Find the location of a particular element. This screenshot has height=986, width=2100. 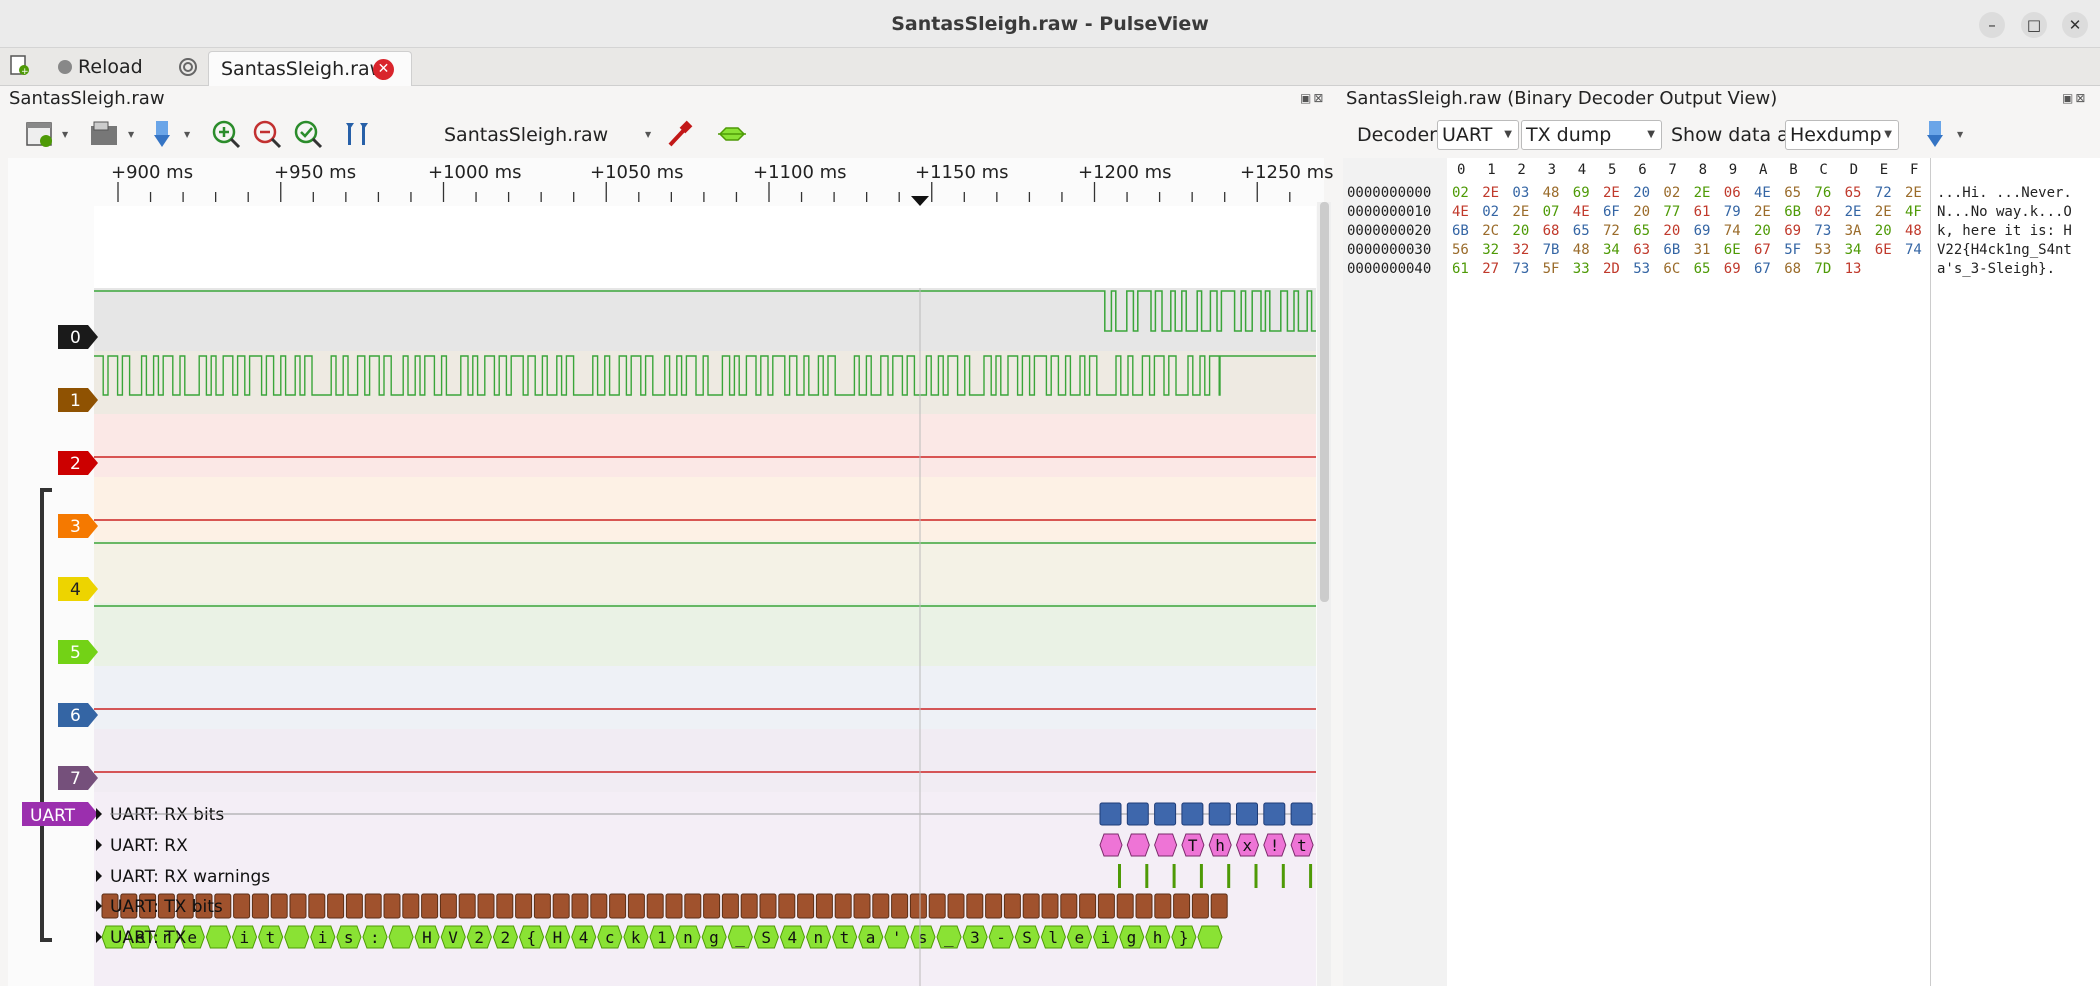

hex-byte: 27 is located at coordinates (1490, 269).